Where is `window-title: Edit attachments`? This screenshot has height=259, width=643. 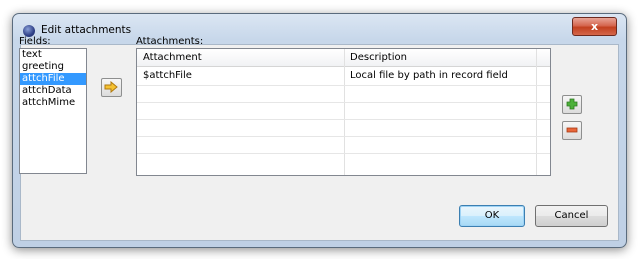 window-title: Edit attachments is located at coordinates (86, 30).